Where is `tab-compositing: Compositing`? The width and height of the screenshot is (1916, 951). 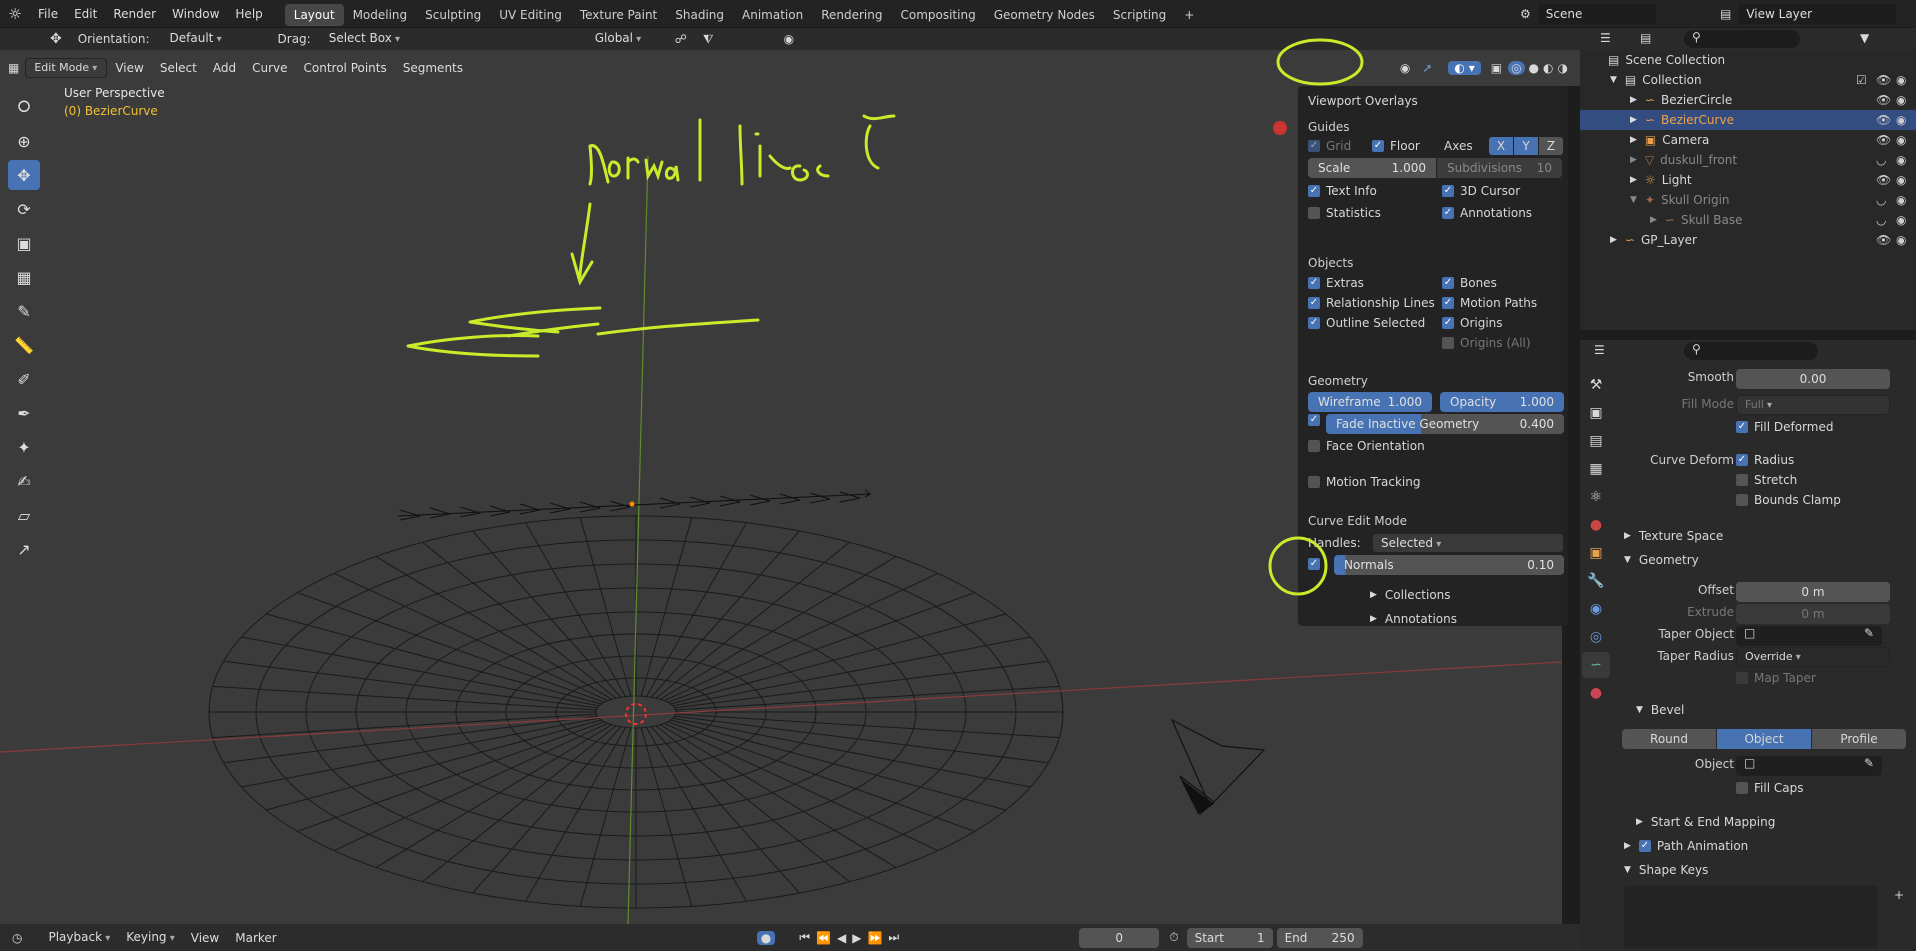 tab-compositing: Compositing is located at coordinates (937, 15).